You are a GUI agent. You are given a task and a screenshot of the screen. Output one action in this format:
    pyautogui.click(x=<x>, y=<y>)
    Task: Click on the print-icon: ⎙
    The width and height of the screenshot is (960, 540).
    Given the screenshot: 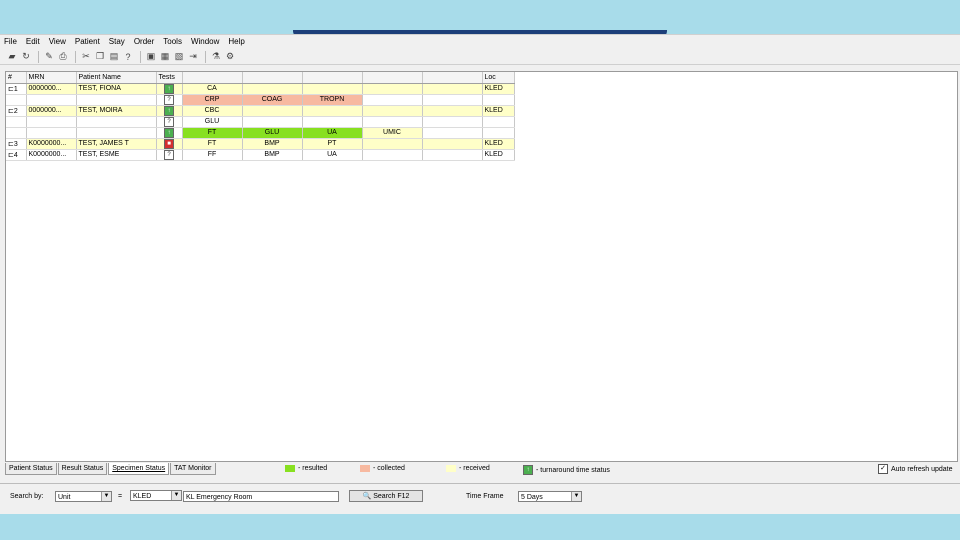 What is the action you would take?
    pyautogui.click(x=63, y=57)
    